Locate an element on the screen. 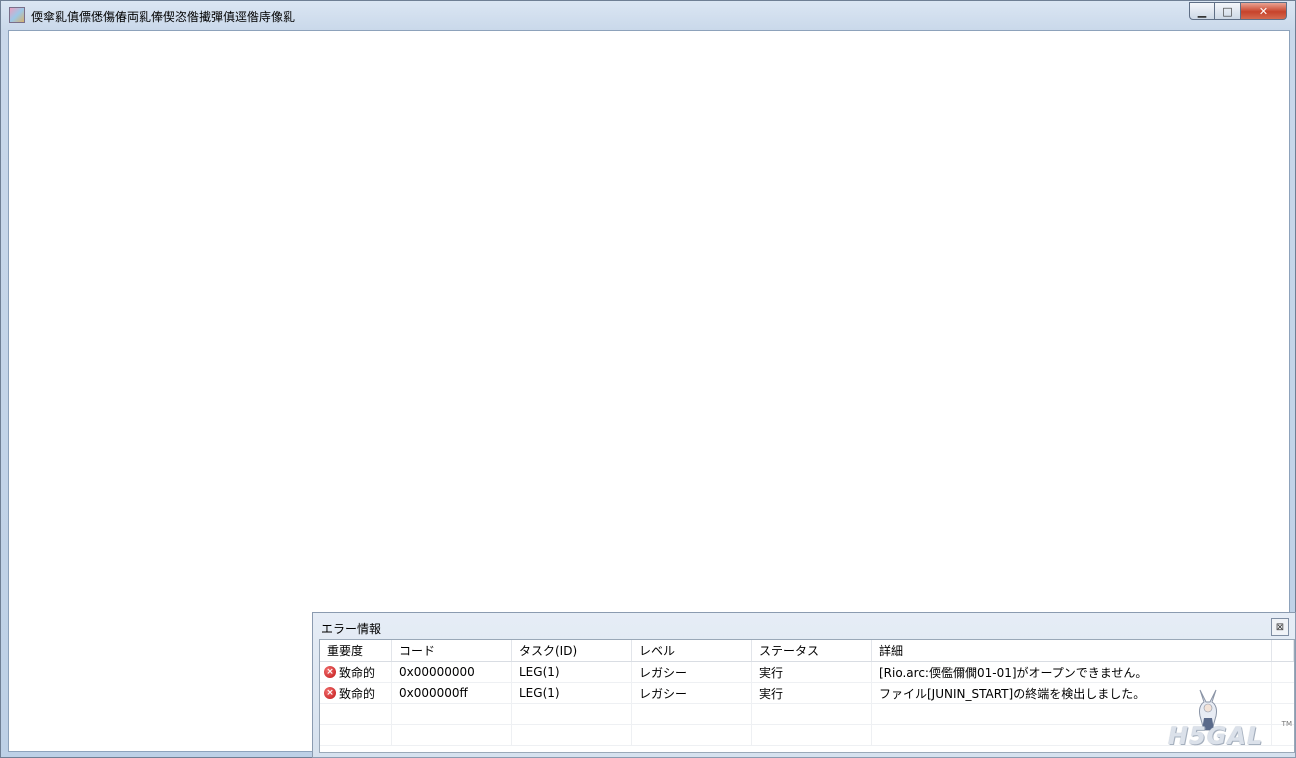  error-panel-title: エラー情報 is located at coordinates (351, 629).